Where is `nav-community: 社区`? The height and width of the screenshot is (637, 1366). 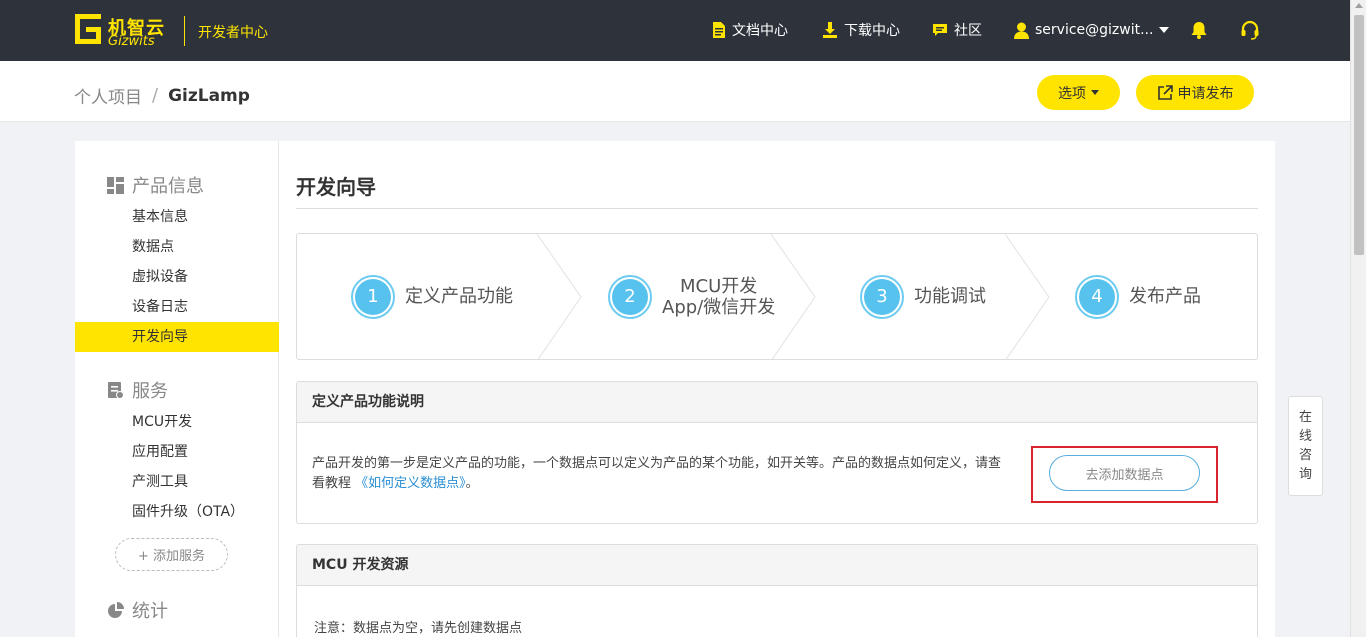 nav-community: 社区 is located at coordinates (957, 30).